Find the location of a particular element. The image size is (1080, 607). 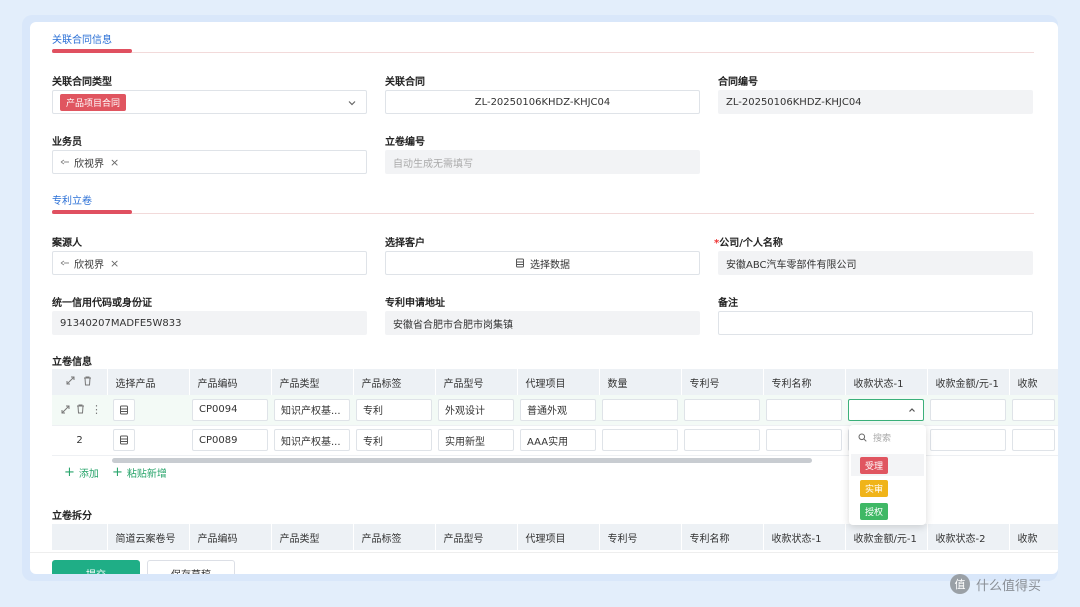

company-label-text: 公司/个人名称 is located at coordinates (751, 243).